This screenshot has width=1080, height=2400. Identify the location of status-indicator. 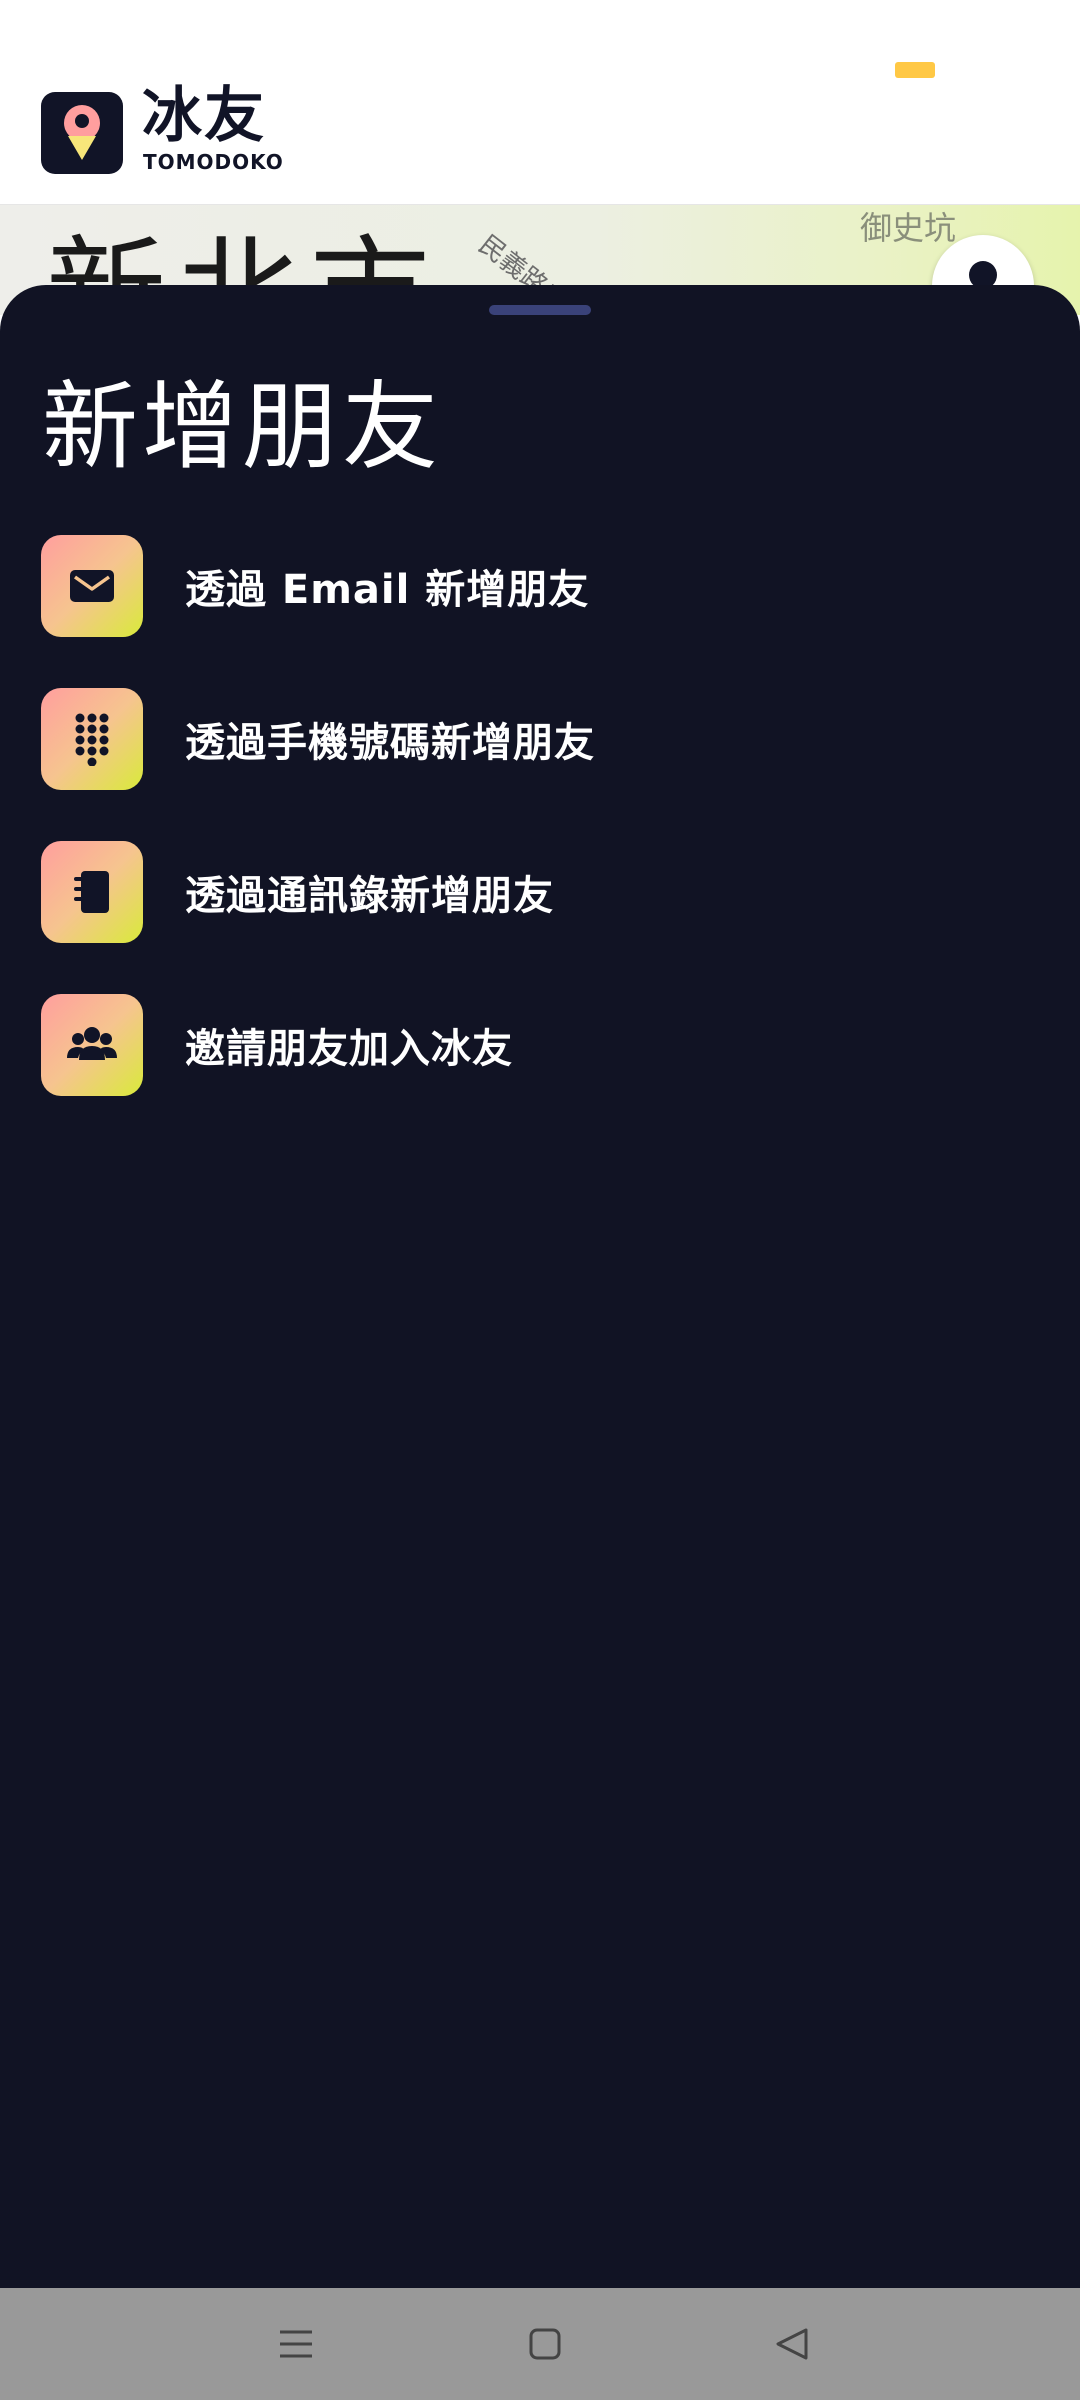
(915, 70).